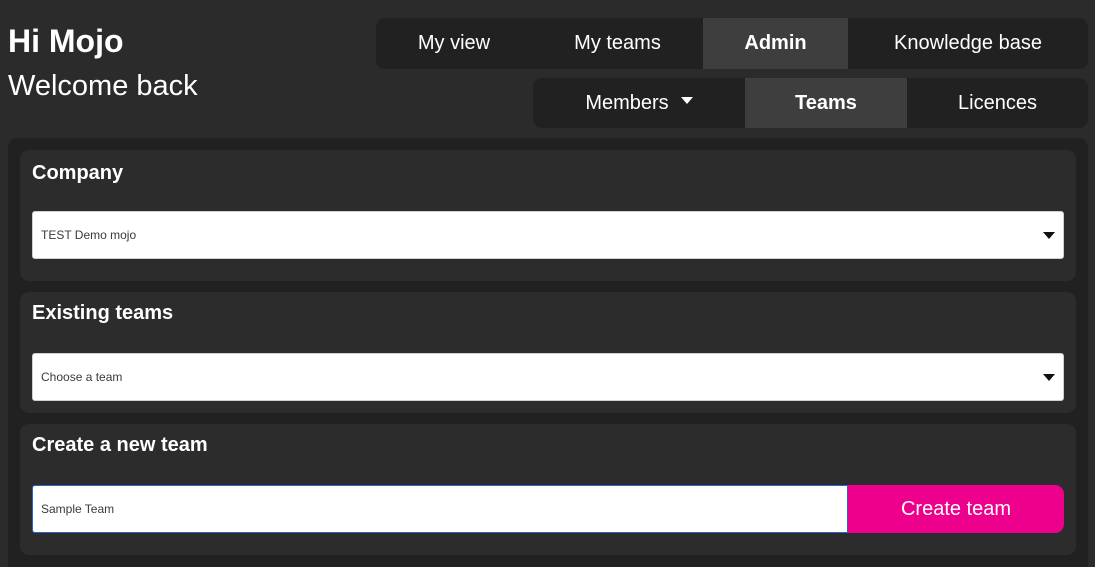 The width and height of the screenshot is (1095, 567). I want to click on sub-nav: Members Teams Licences, so click(810, 103).